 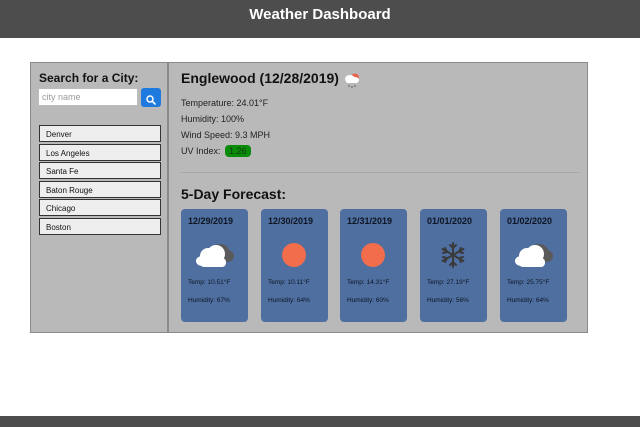 I want to click on city-item-boston: Boston, so click(x=100, y=226).